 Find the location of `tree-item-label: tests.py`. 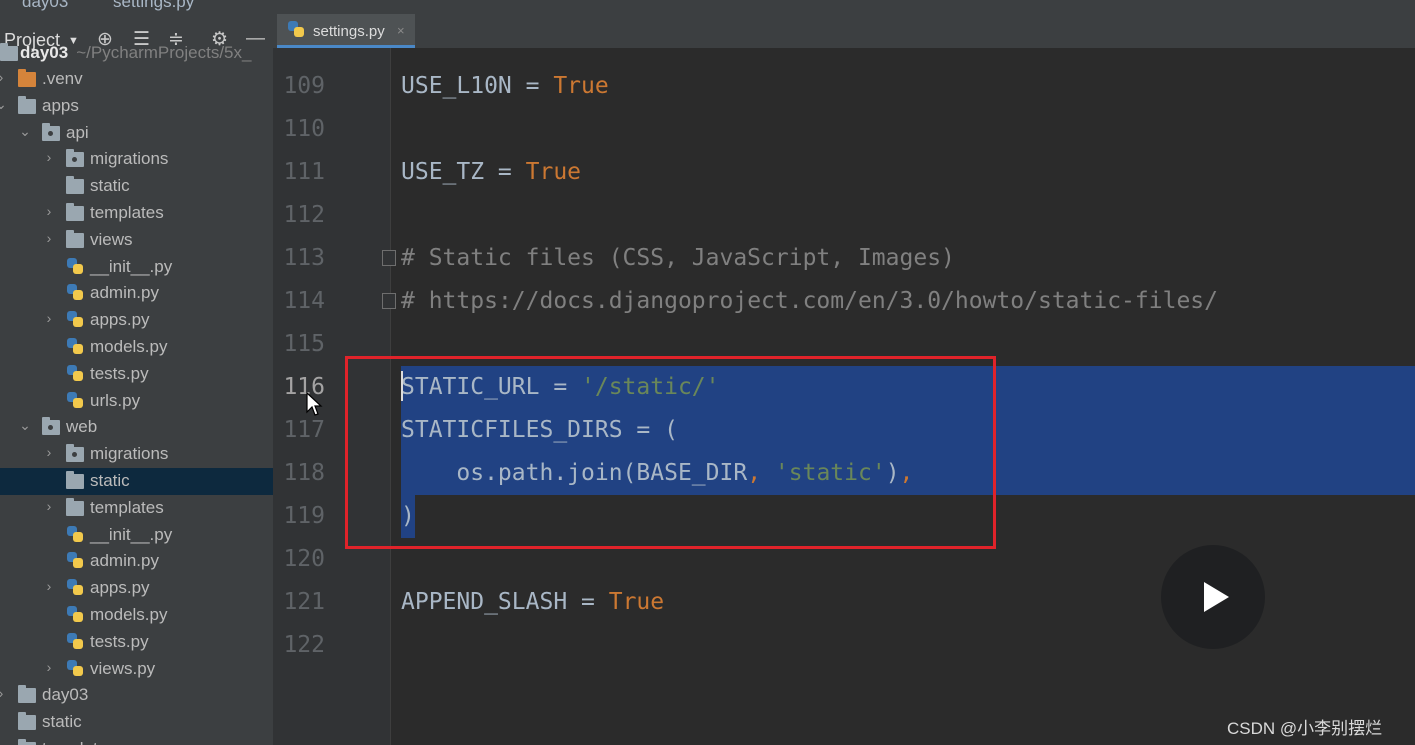

tree-item-label: tests.py is located at coordinates (119, 641).